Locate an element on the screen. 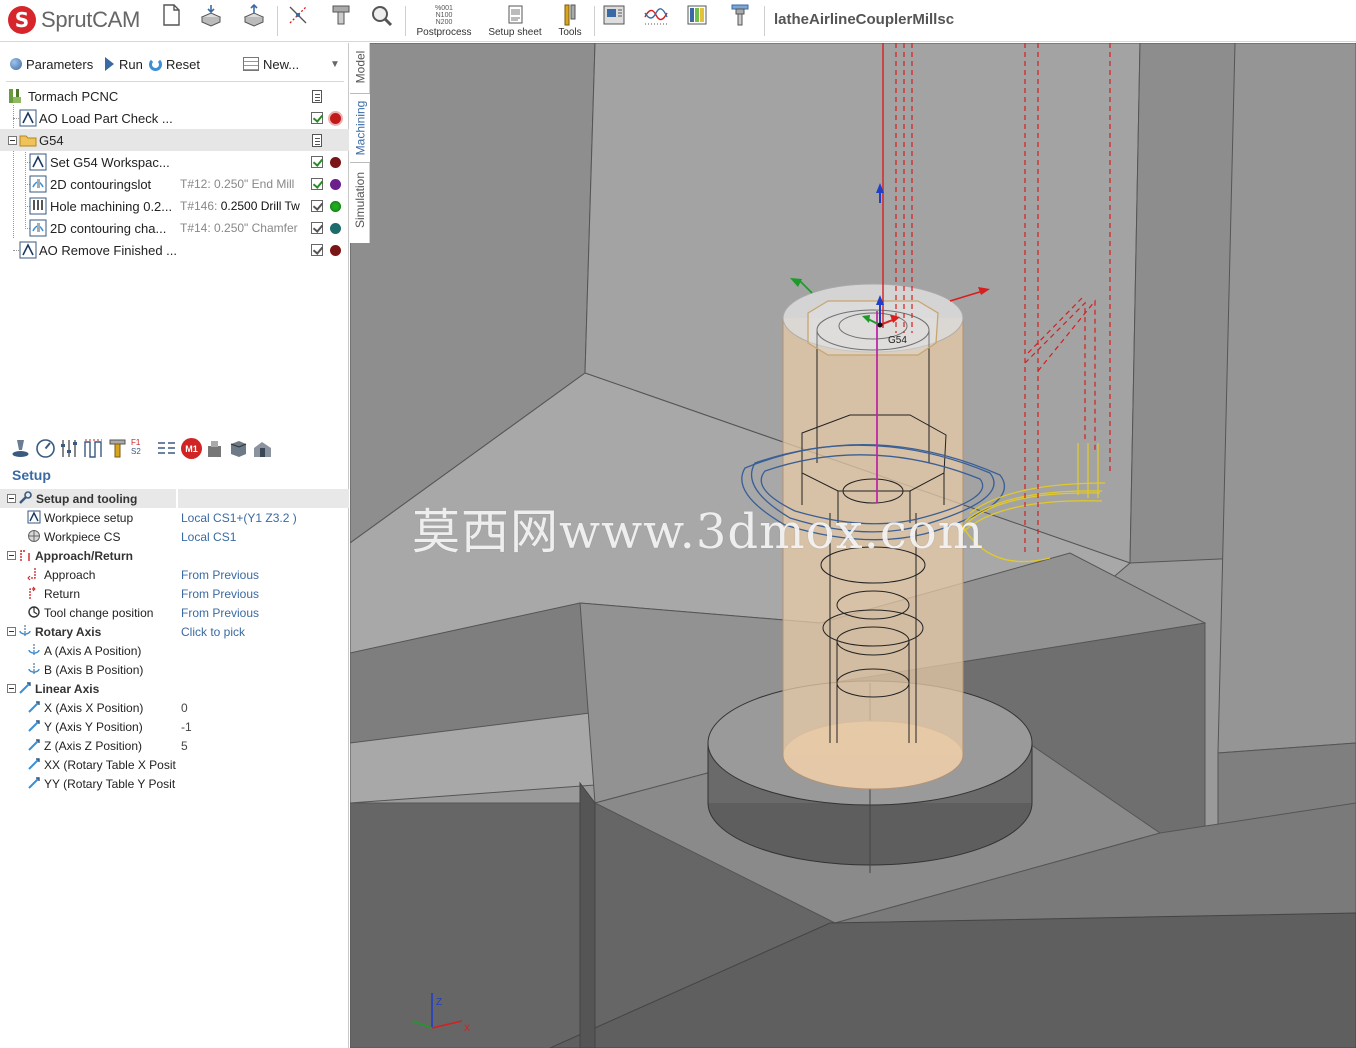 The width and height of the screenshot is (1356, 1048). tab-simulation: Simulation is located at coordinates (360, 200).